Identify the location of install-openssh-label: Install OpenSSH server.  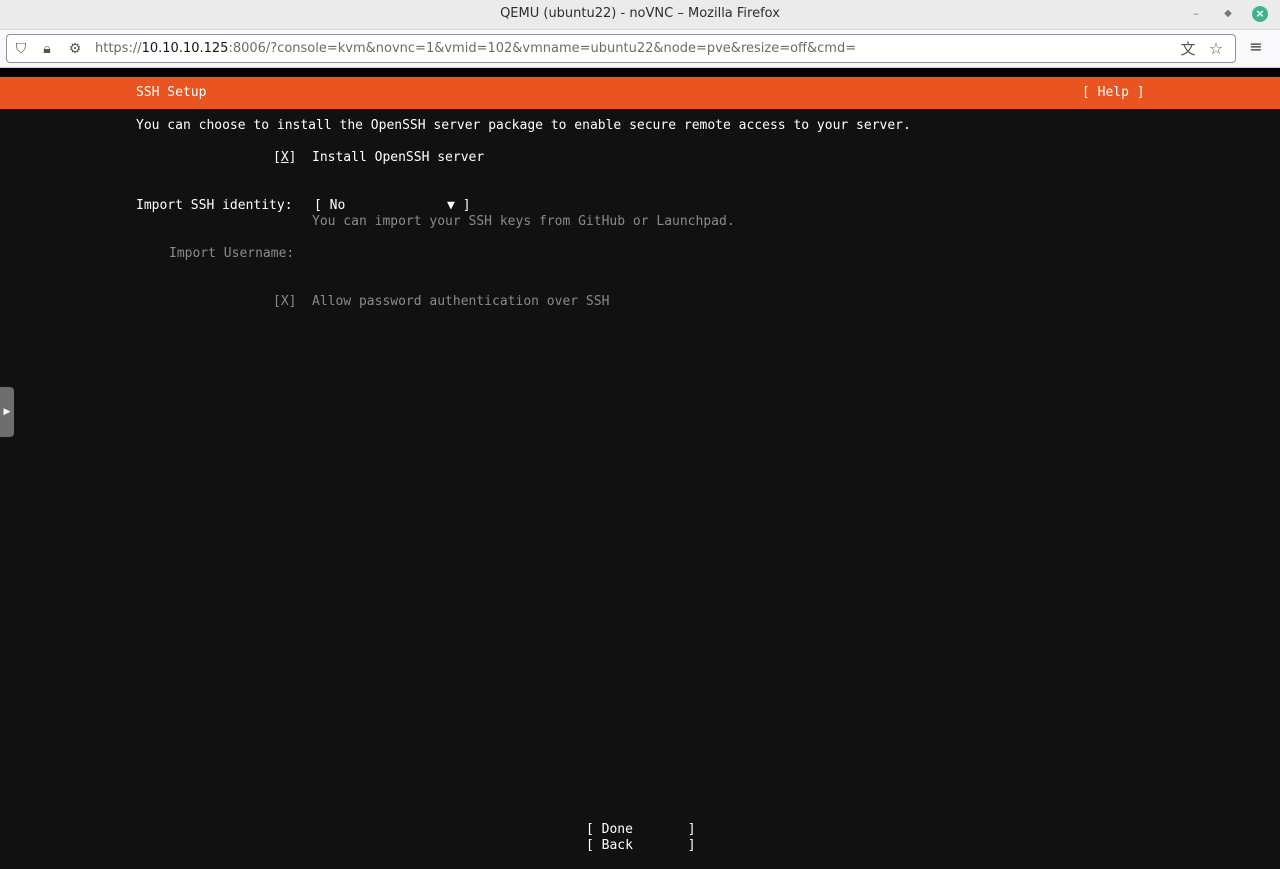
(398, 157).